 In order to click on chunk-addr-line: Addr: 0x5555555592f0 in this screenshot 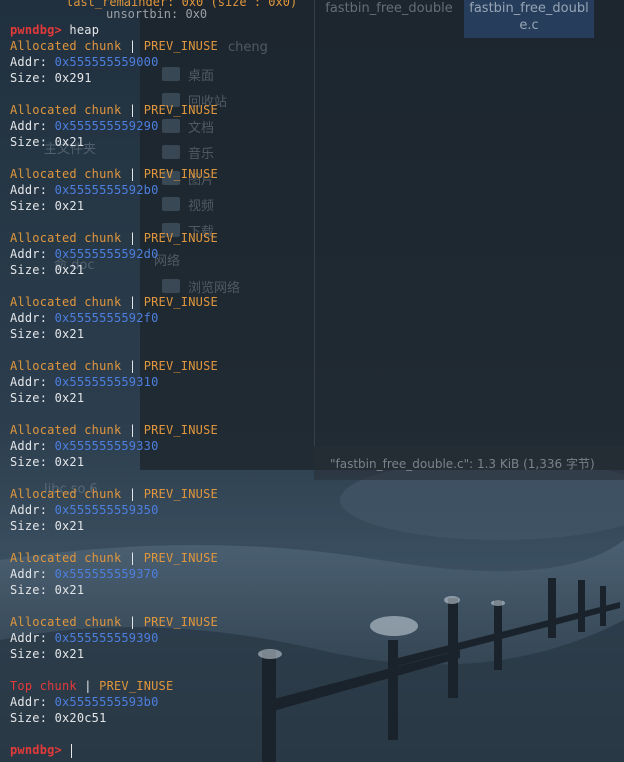, I will do `click(84, 318)`.